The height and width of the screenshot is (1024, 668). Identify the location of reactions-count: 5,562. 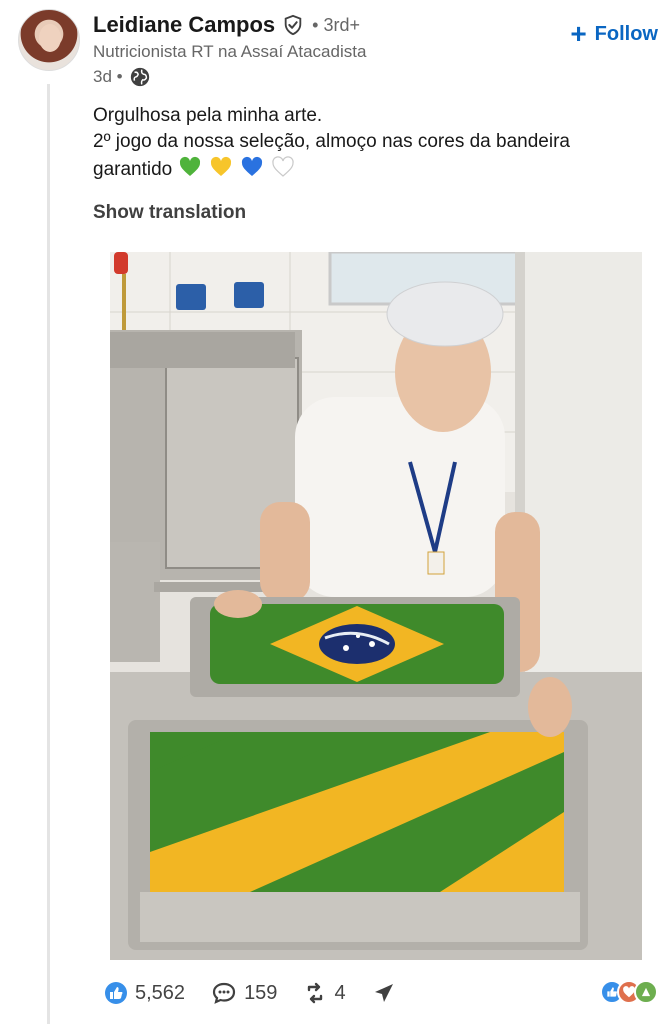
(144, 993).